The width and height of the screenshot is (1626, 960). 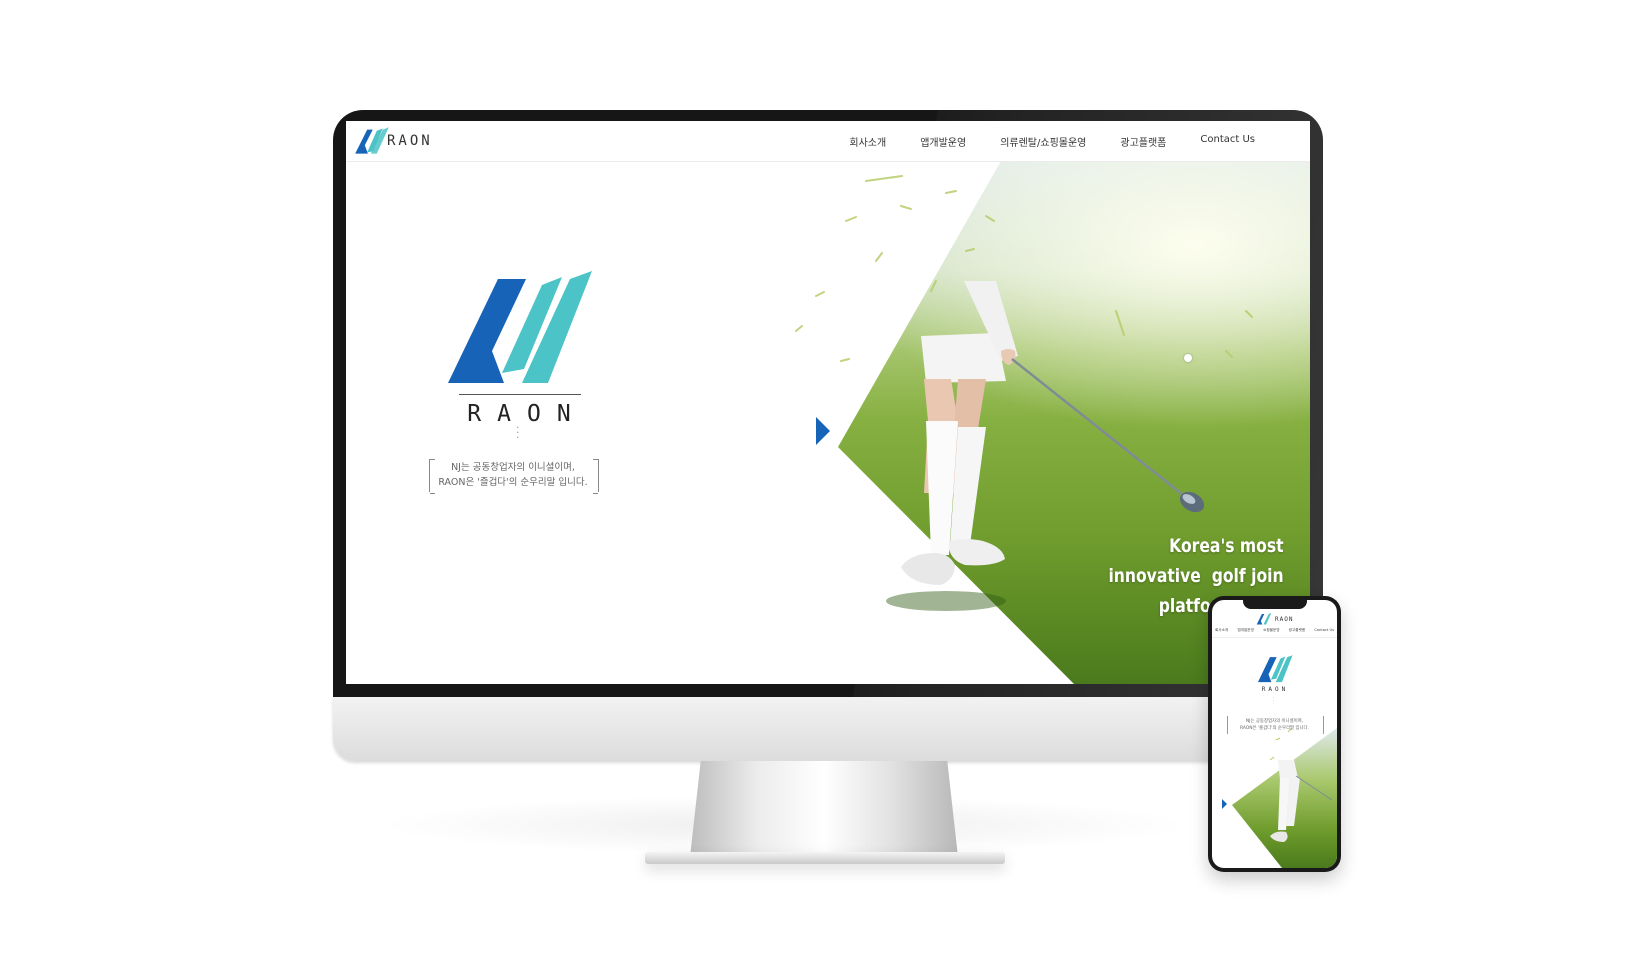 I want to click on monitor-chin, so click(x=828, y=729).